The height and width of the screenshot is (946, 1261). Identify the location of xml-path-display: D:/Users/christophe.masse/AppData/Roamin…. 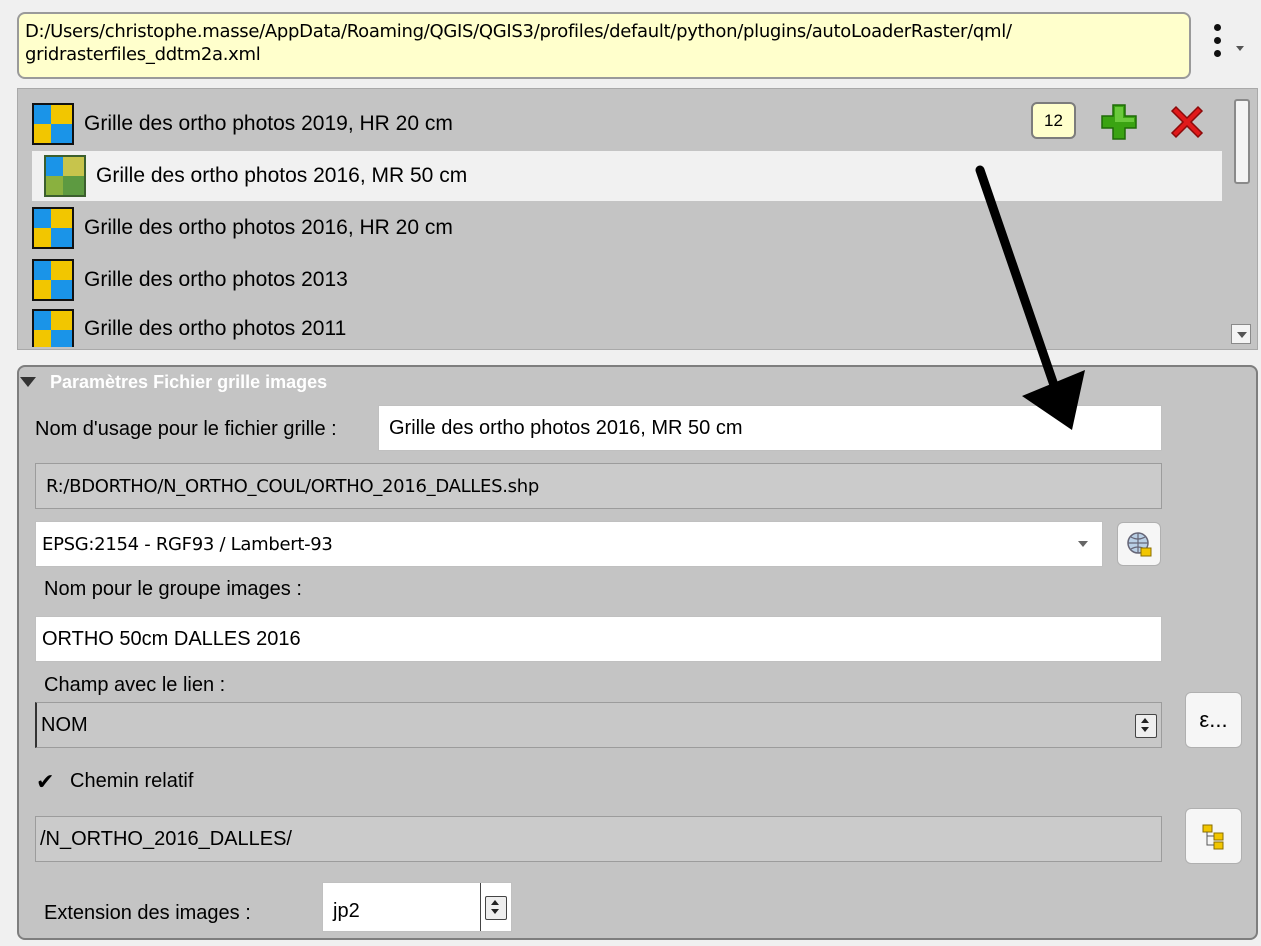
(604, 45).